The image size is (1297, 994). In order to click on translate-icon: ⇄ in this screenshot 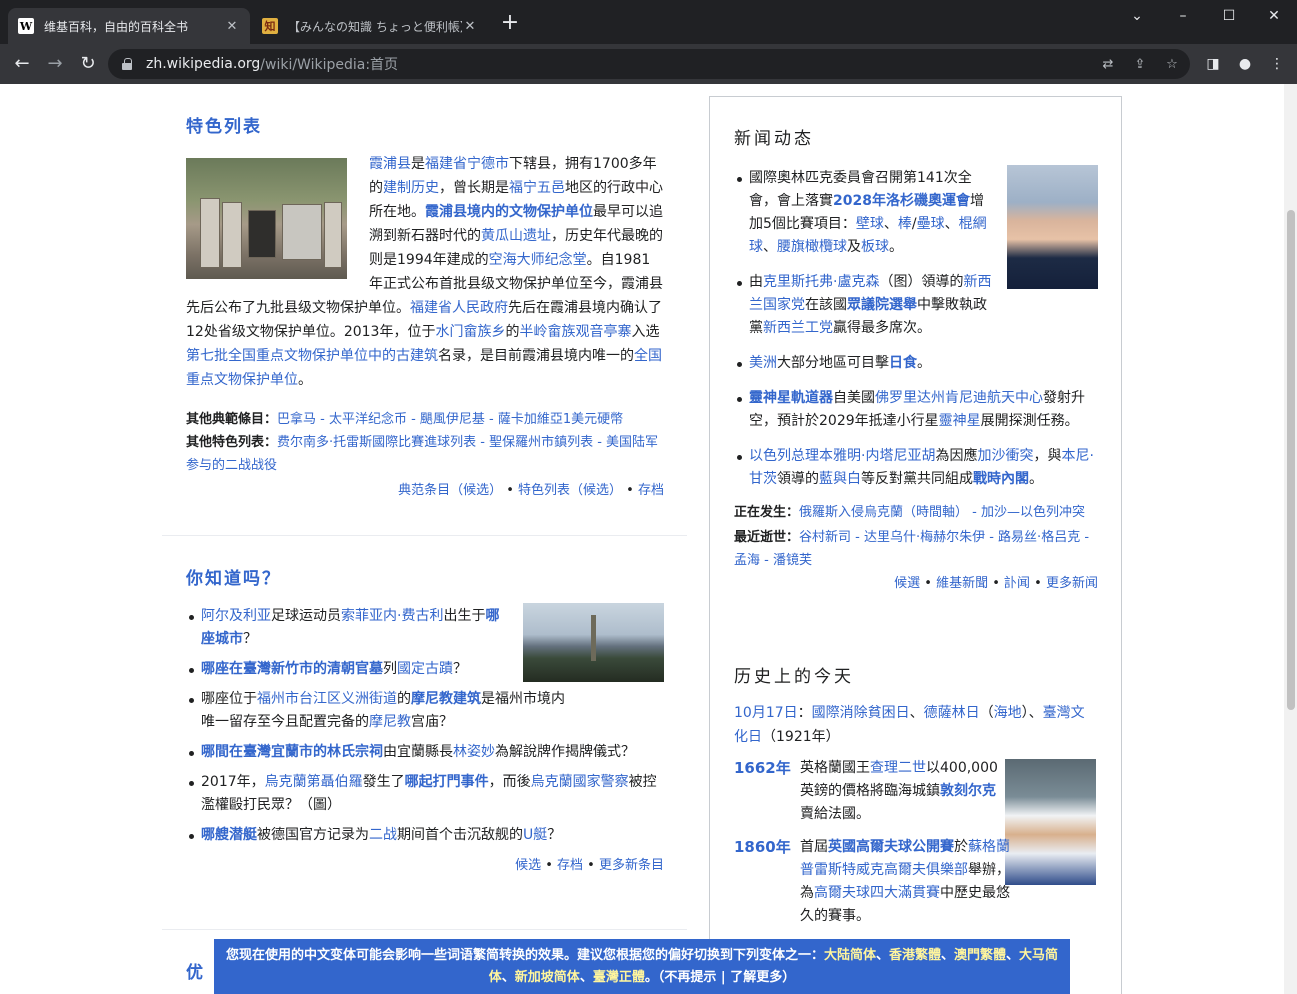, I will do `click(1108, 65)`.